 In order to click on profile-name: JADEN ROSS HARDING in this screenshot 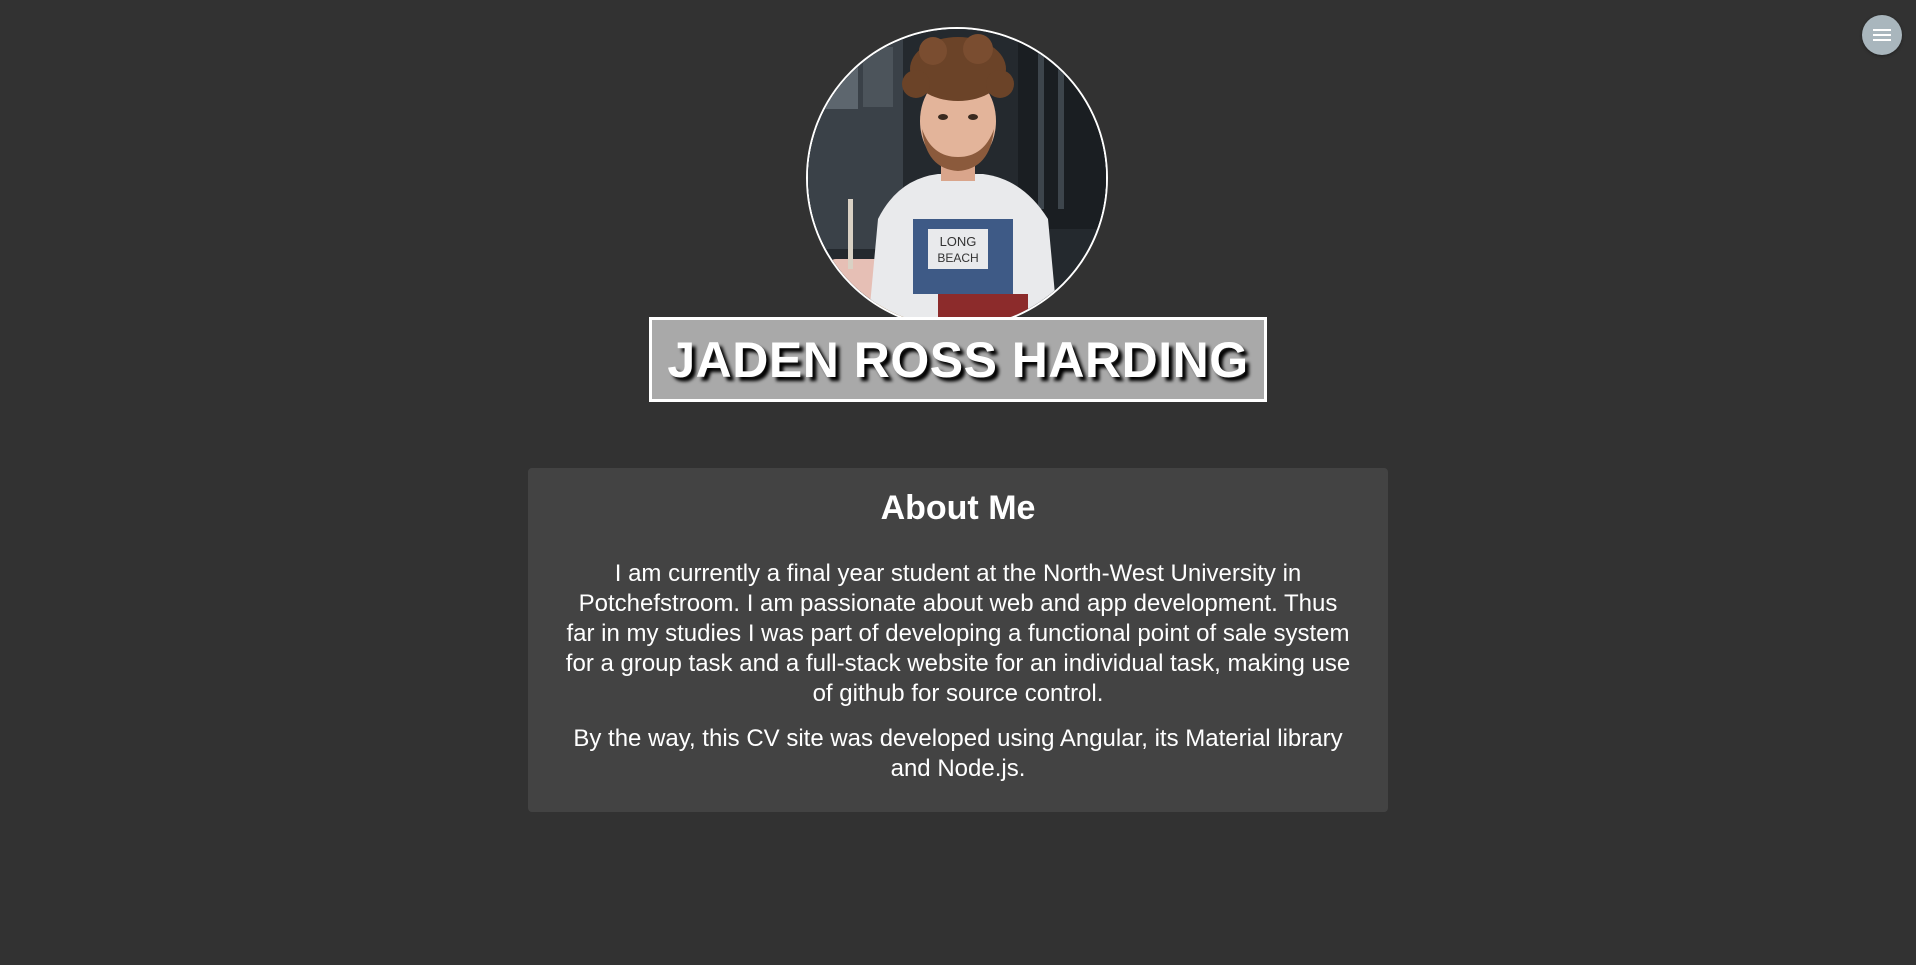, I will do `click(958, 359)`.